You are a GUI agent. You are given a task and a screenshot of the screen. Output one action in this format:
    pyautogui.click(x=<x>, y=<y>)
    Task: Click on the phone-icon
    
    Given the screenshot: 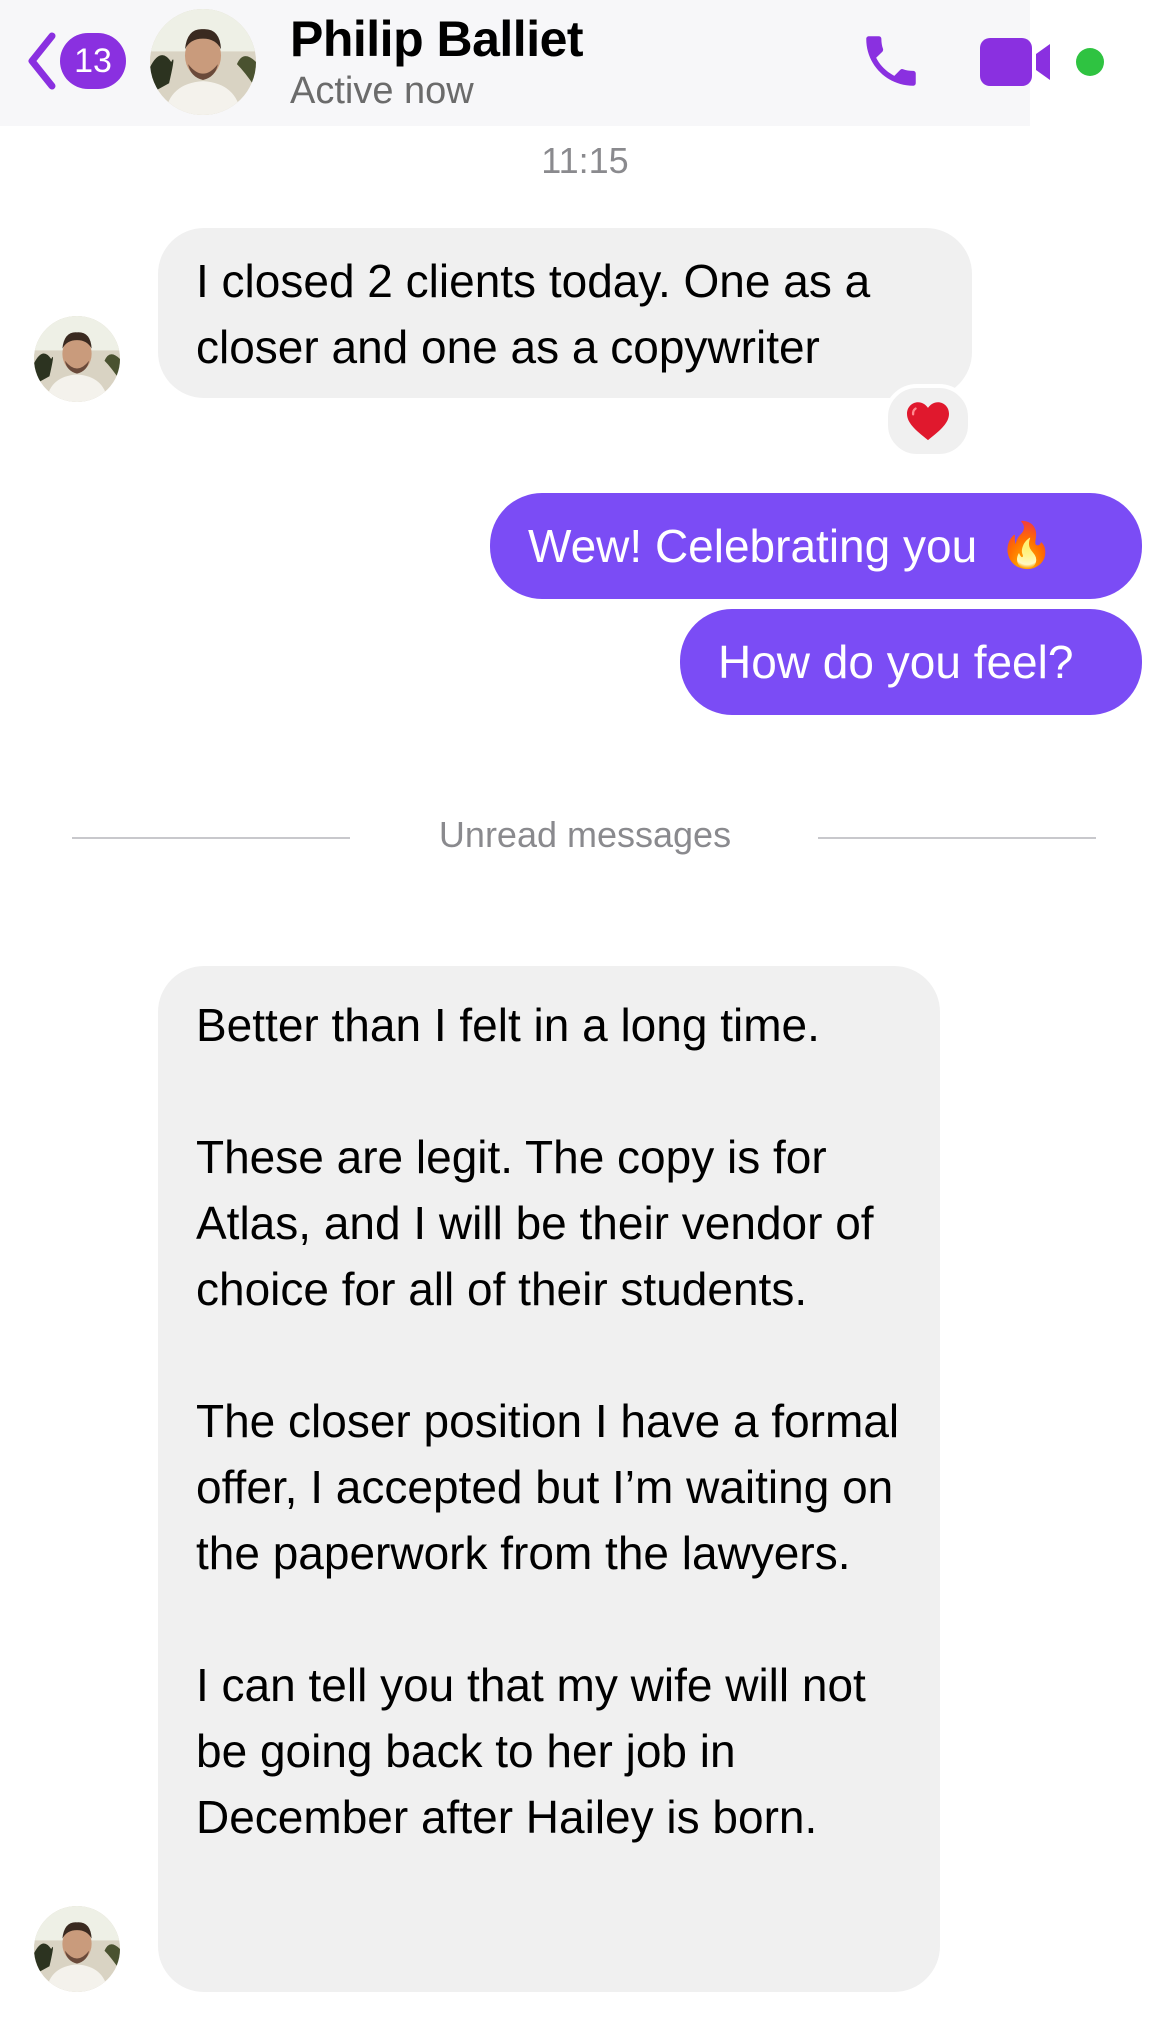 What is the action you would take?
    pyautogui.click(x=891, y=61)
    